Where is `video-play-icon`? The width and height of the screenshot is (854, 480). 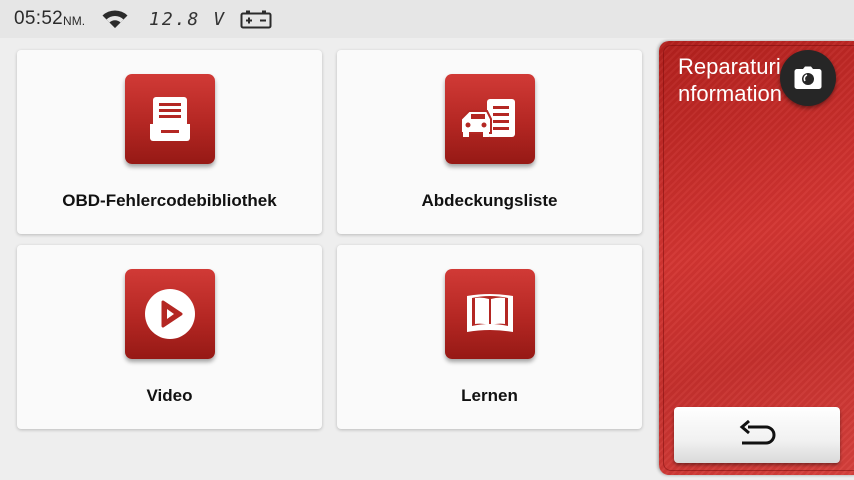
video-play-icon is located at coordinates (169, 314).